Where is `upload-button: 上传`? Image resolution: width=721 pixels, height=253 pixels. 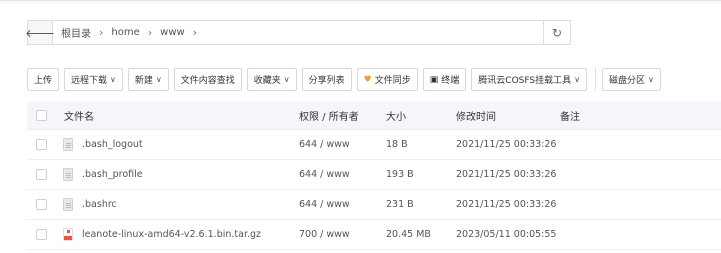 upload-button: 上传 is located at coordinates (43, 79).